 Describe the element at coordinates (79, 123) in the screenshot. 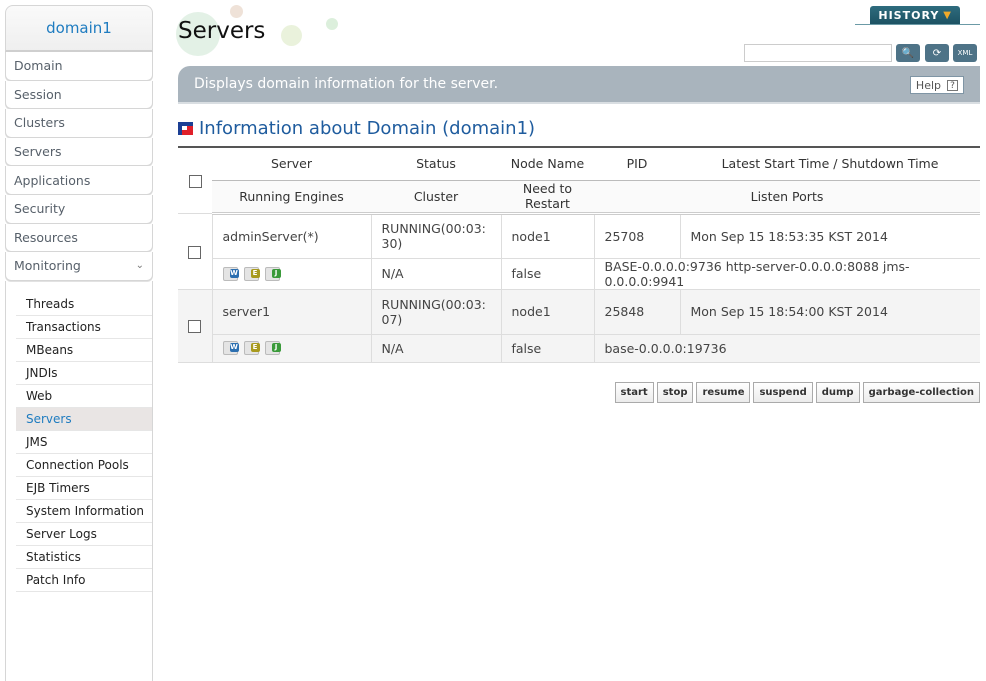

I see `sidebar-item-clusters: Clusters` at that location.